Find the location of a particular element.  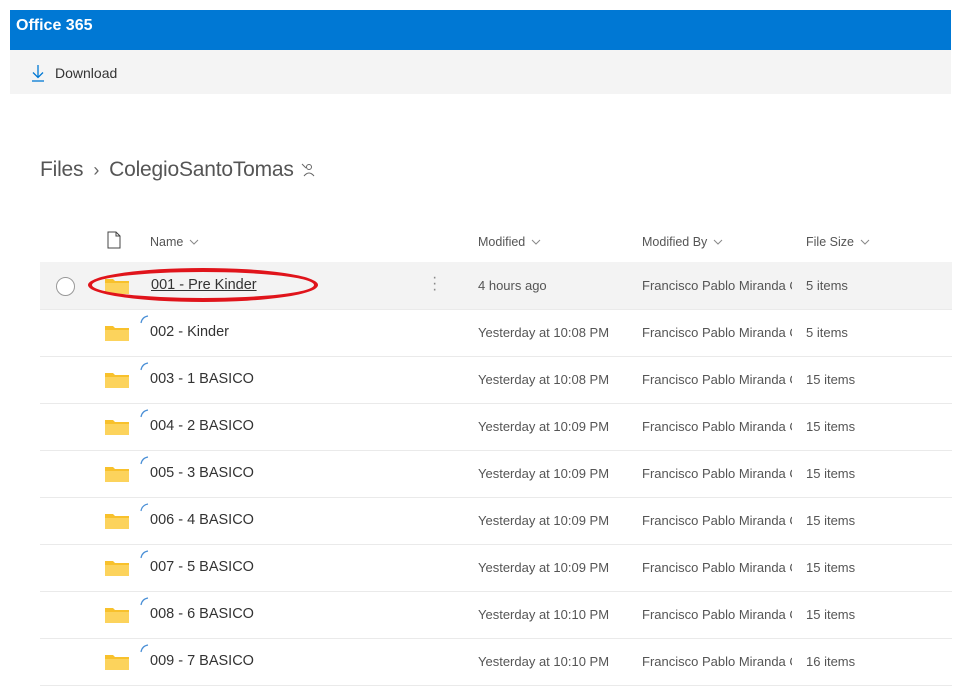

column-header-modified: Modified is located at coordinates (509, 242).